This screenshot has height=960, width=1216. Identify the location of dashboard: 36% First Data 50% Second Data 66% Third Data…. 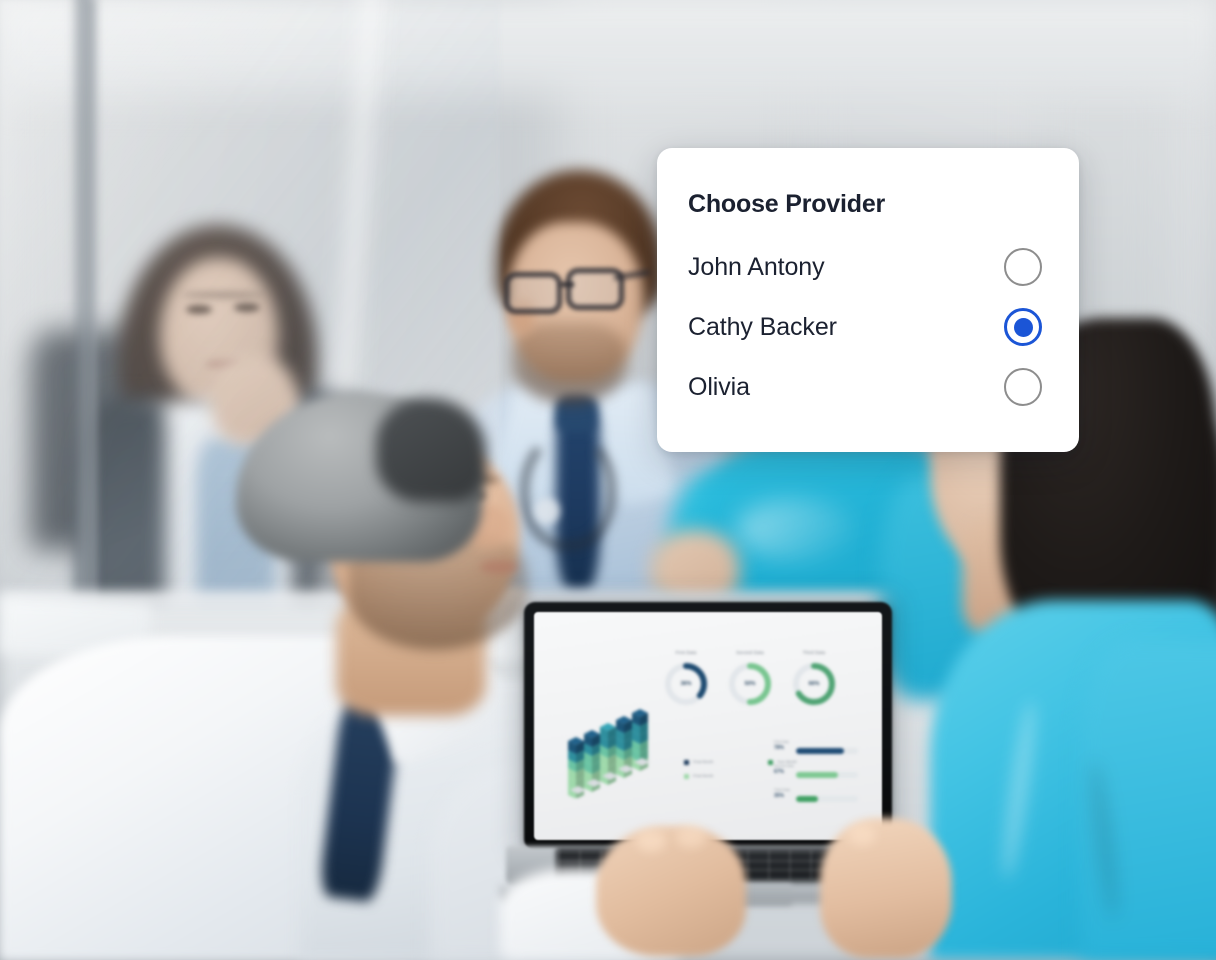
(708, 726).